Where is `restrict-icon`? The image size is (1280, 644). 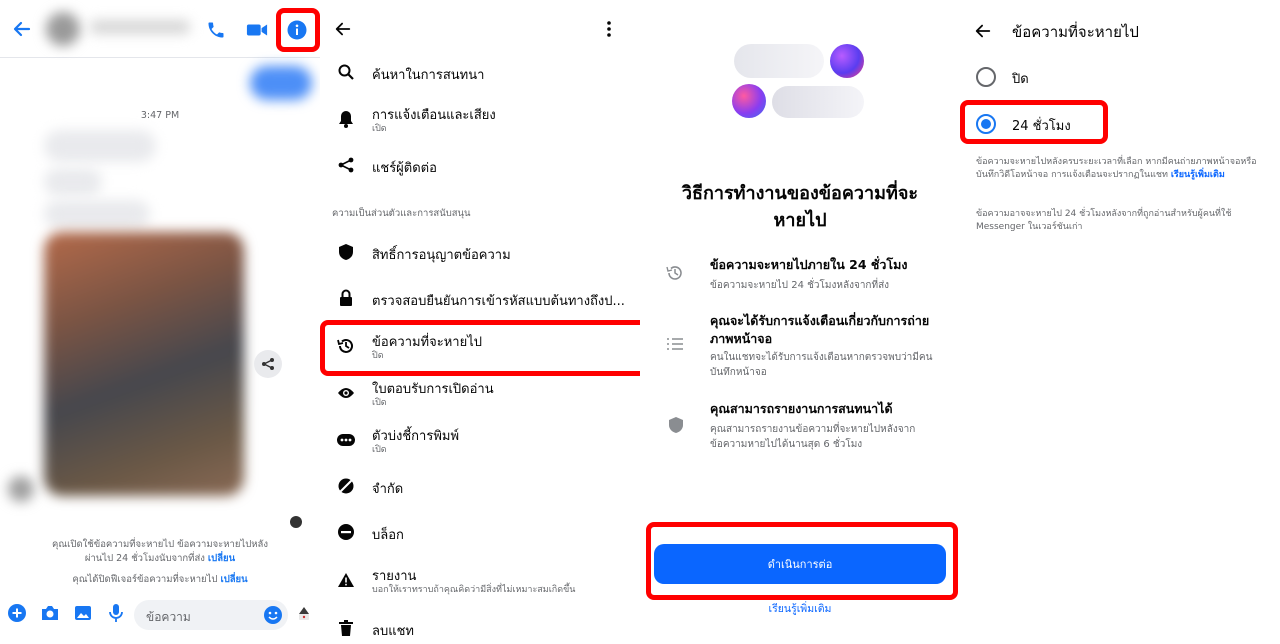 restrict-icon is located at coordinates (346, 486).